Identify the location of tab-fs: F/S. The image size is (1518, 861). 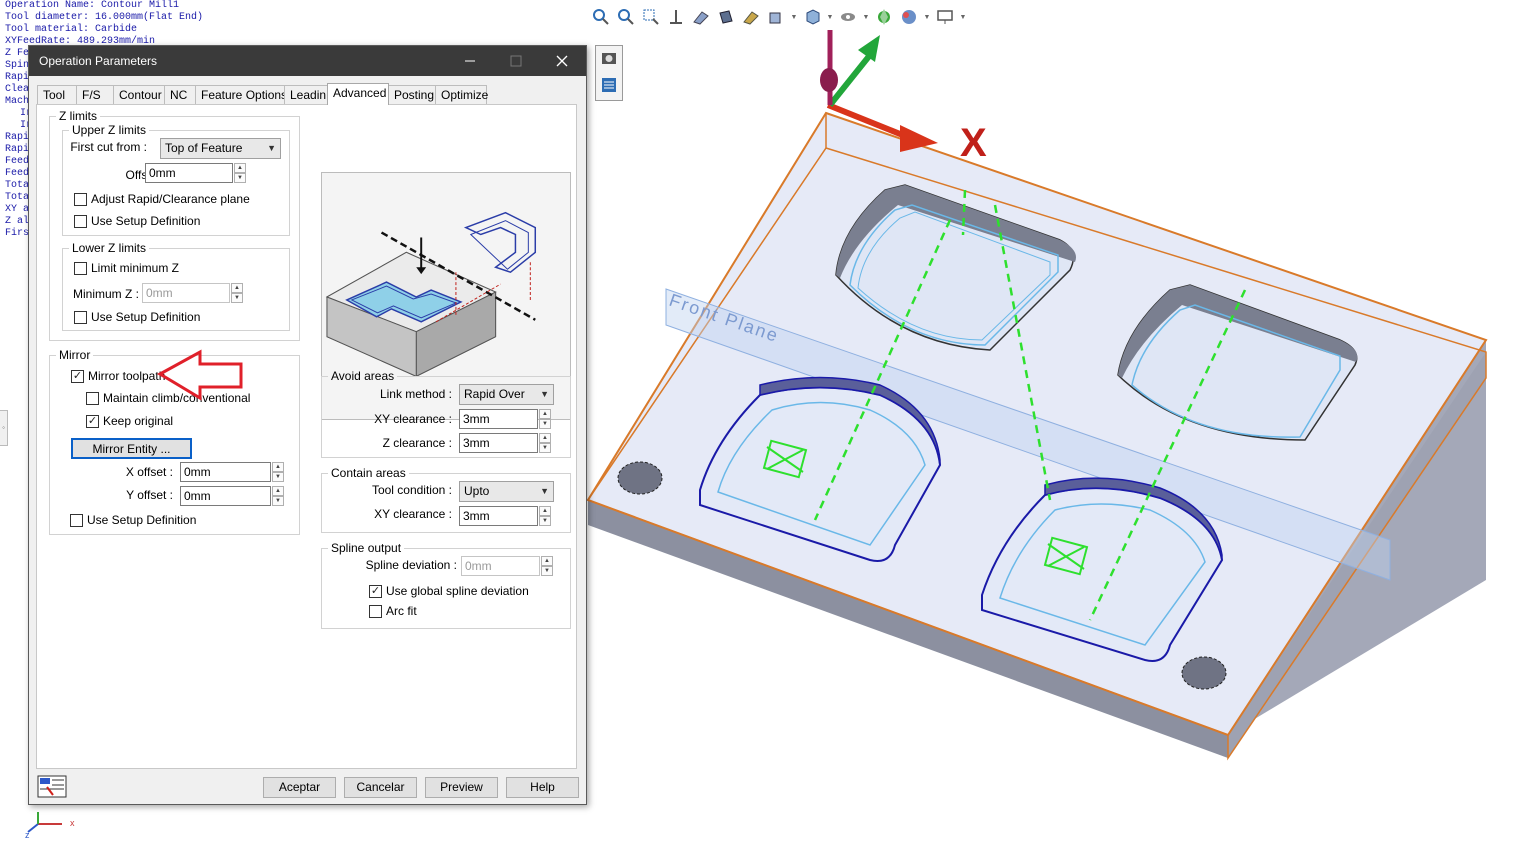
(95, 95).